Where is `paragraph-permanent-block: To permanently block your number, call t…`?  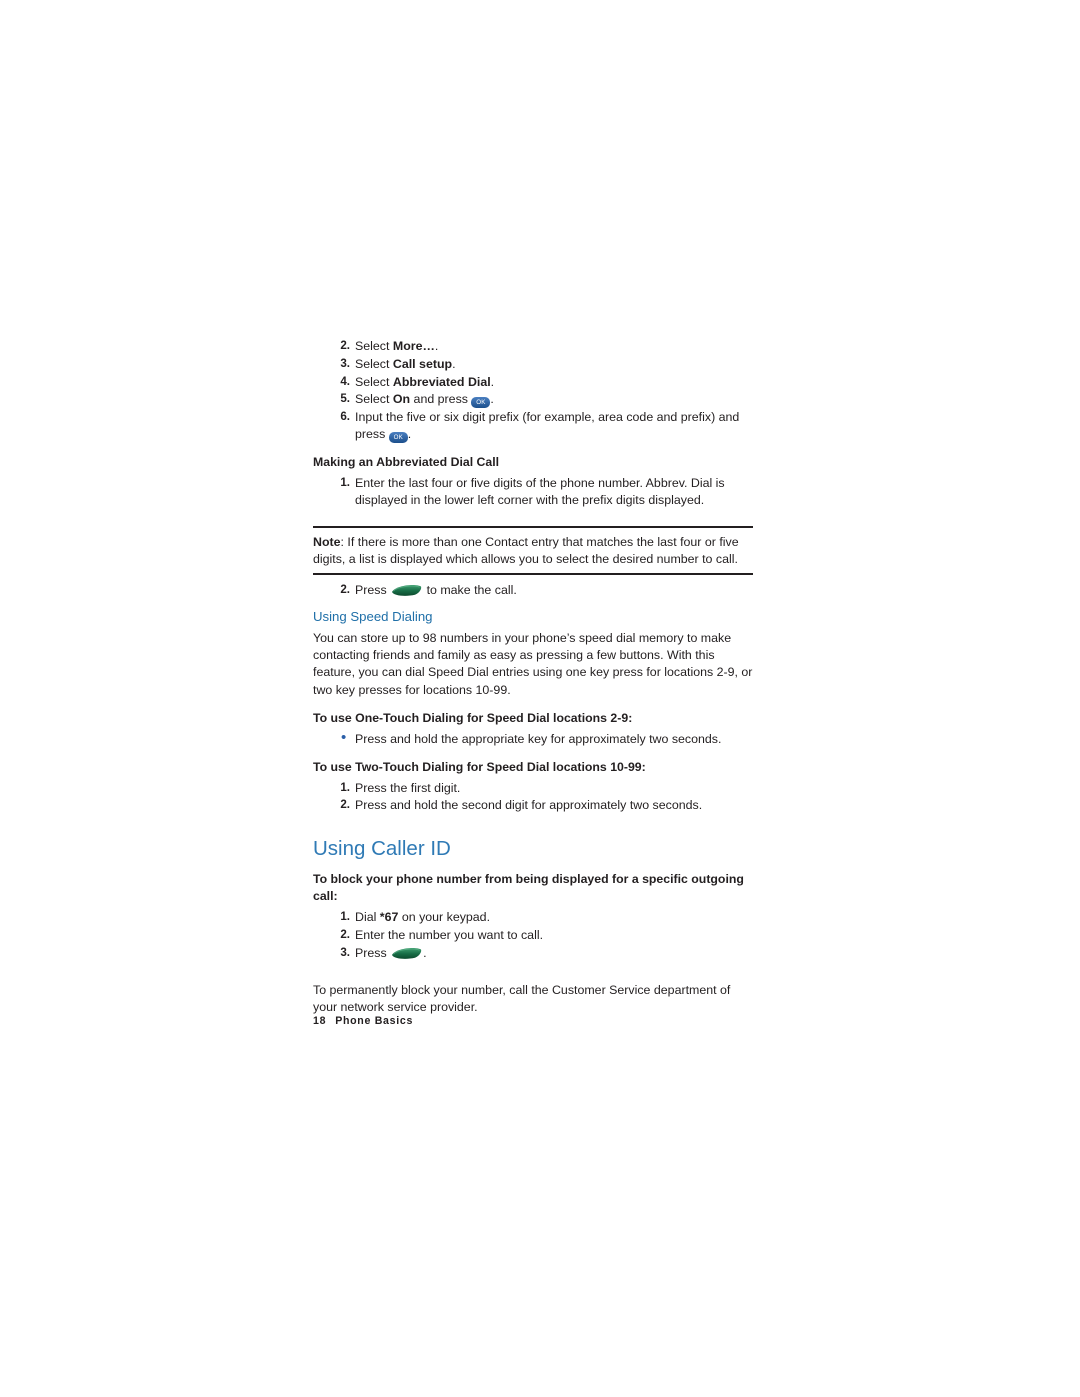
paragraph-permanent-block: To permanently block your number, call t… is located at coordinates (522, 998).